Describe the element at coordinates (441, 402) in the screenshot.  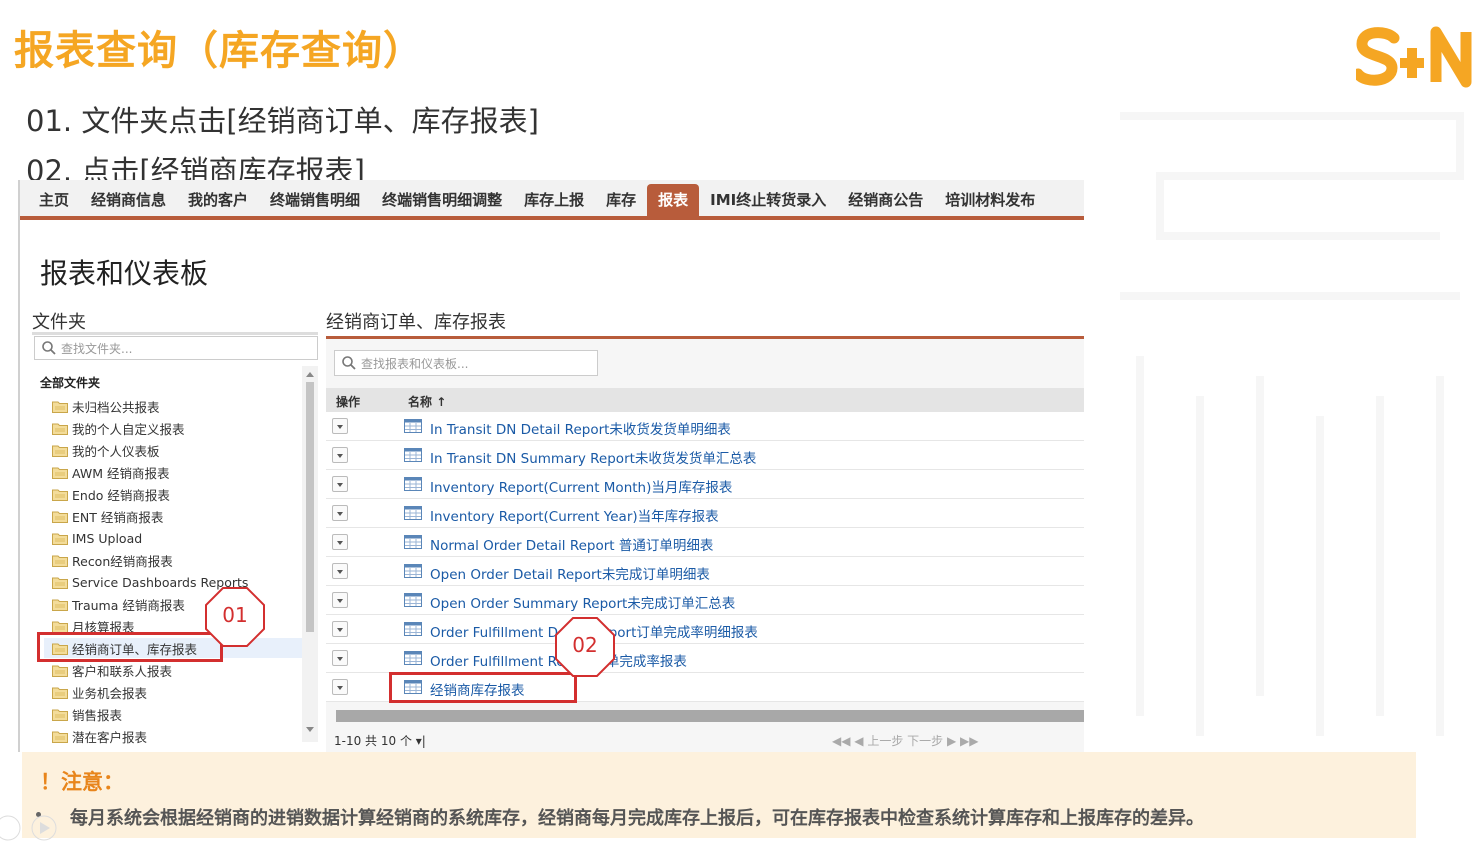
I see `sort-asc-icon: ↑` at that location.